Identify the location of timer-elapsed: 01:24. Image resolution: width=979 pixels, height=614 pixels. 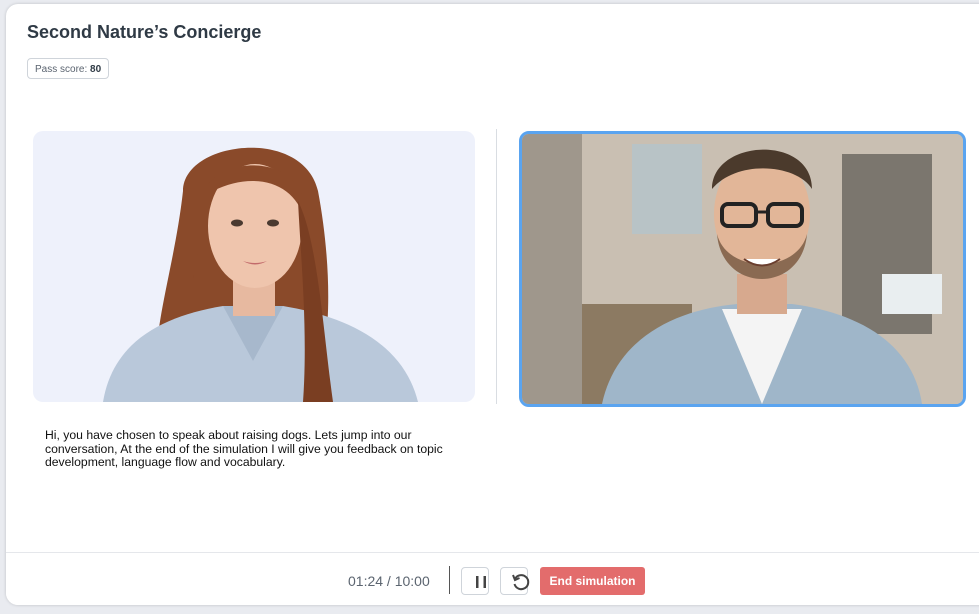
(366, 581).